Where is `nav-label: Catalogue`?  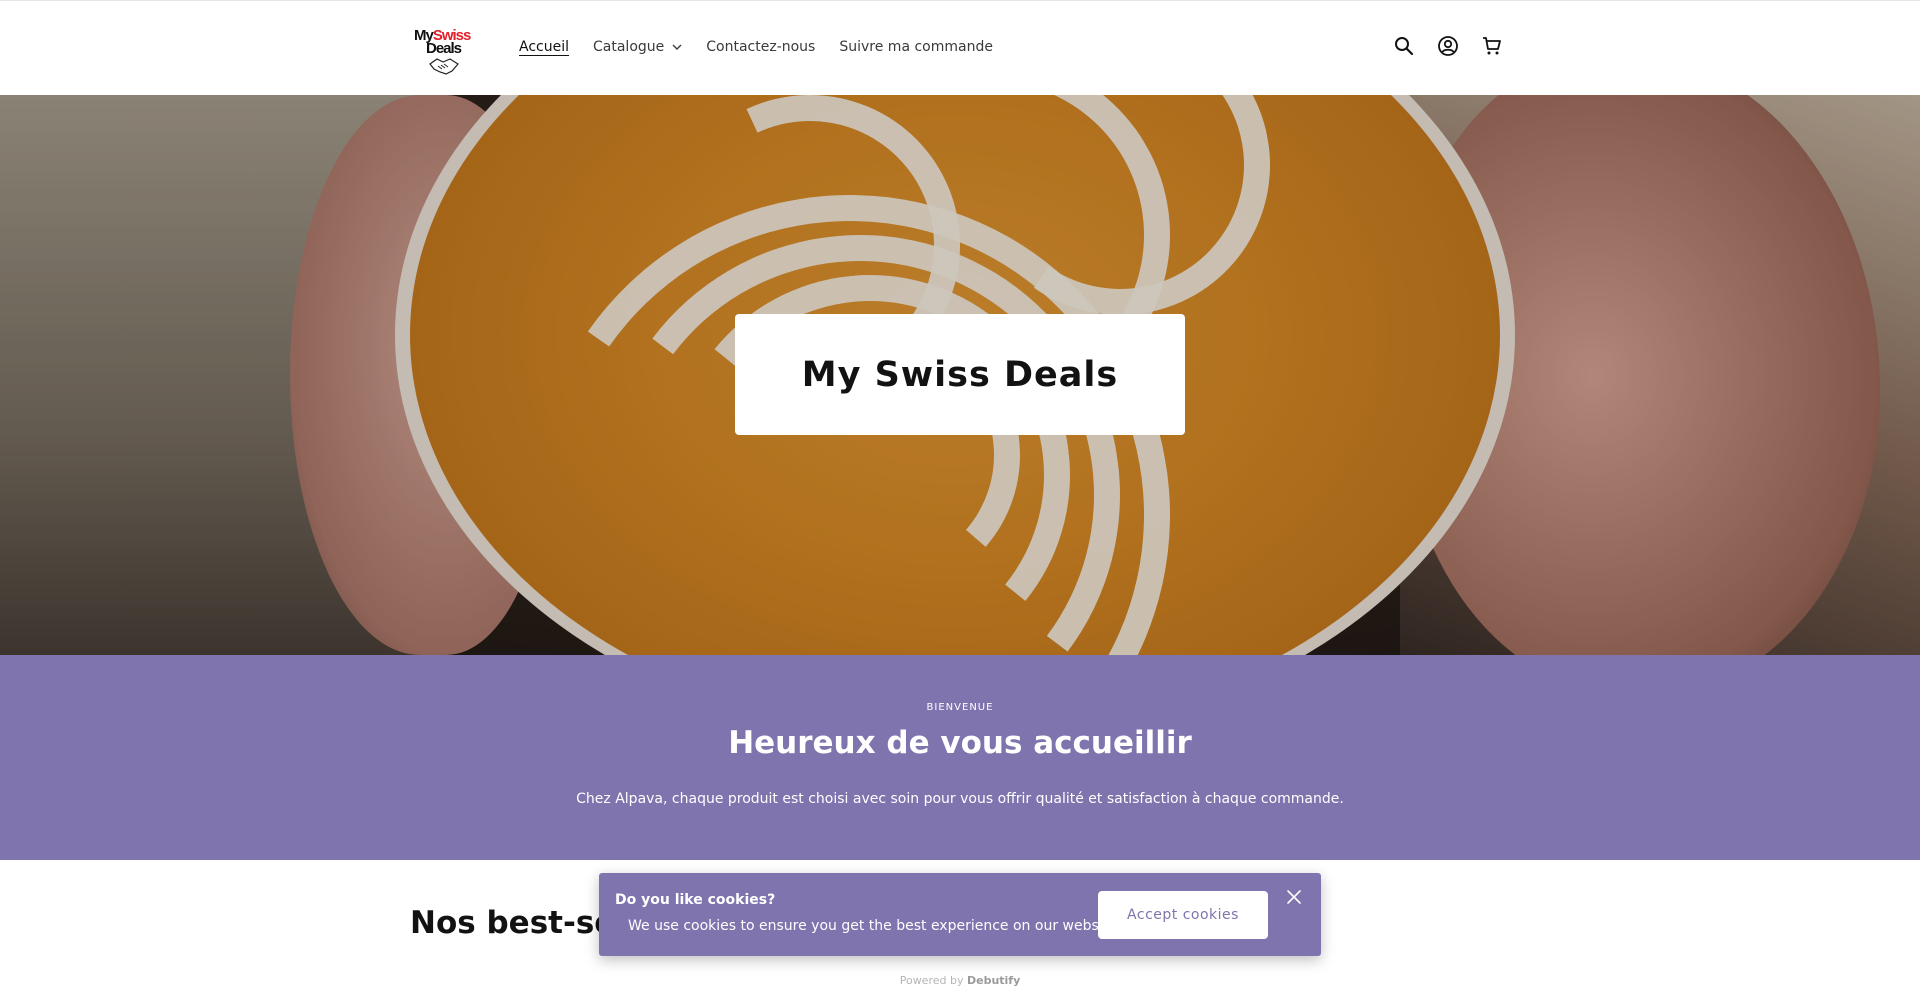 nav-label: Catalogue is located at coordinates (629, 47).